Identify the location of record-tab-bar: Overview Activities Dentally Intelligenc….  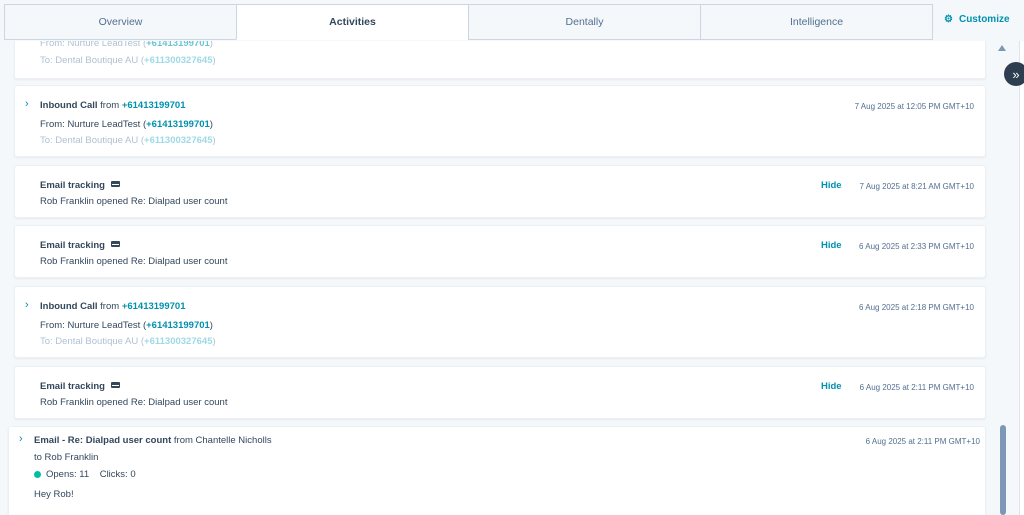
(512, 20).